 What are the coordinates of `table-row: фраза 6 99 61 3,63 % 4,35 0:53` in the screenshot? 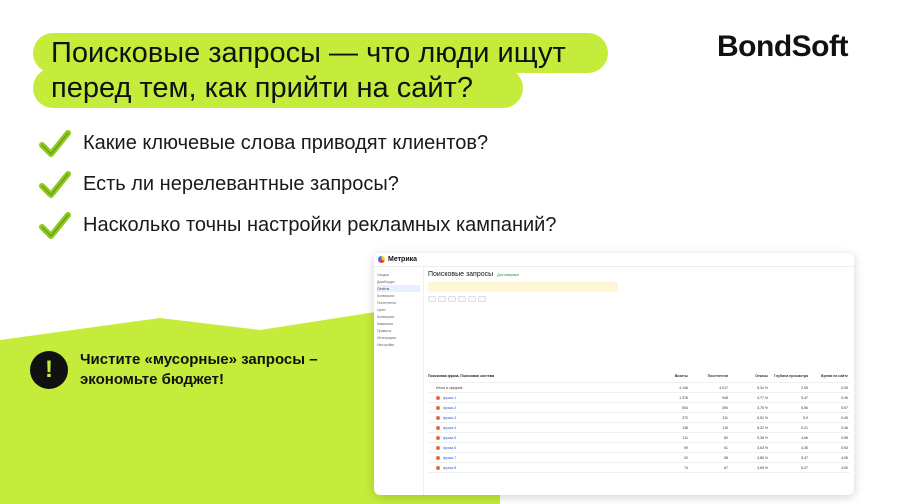 It's located at (639, 448).